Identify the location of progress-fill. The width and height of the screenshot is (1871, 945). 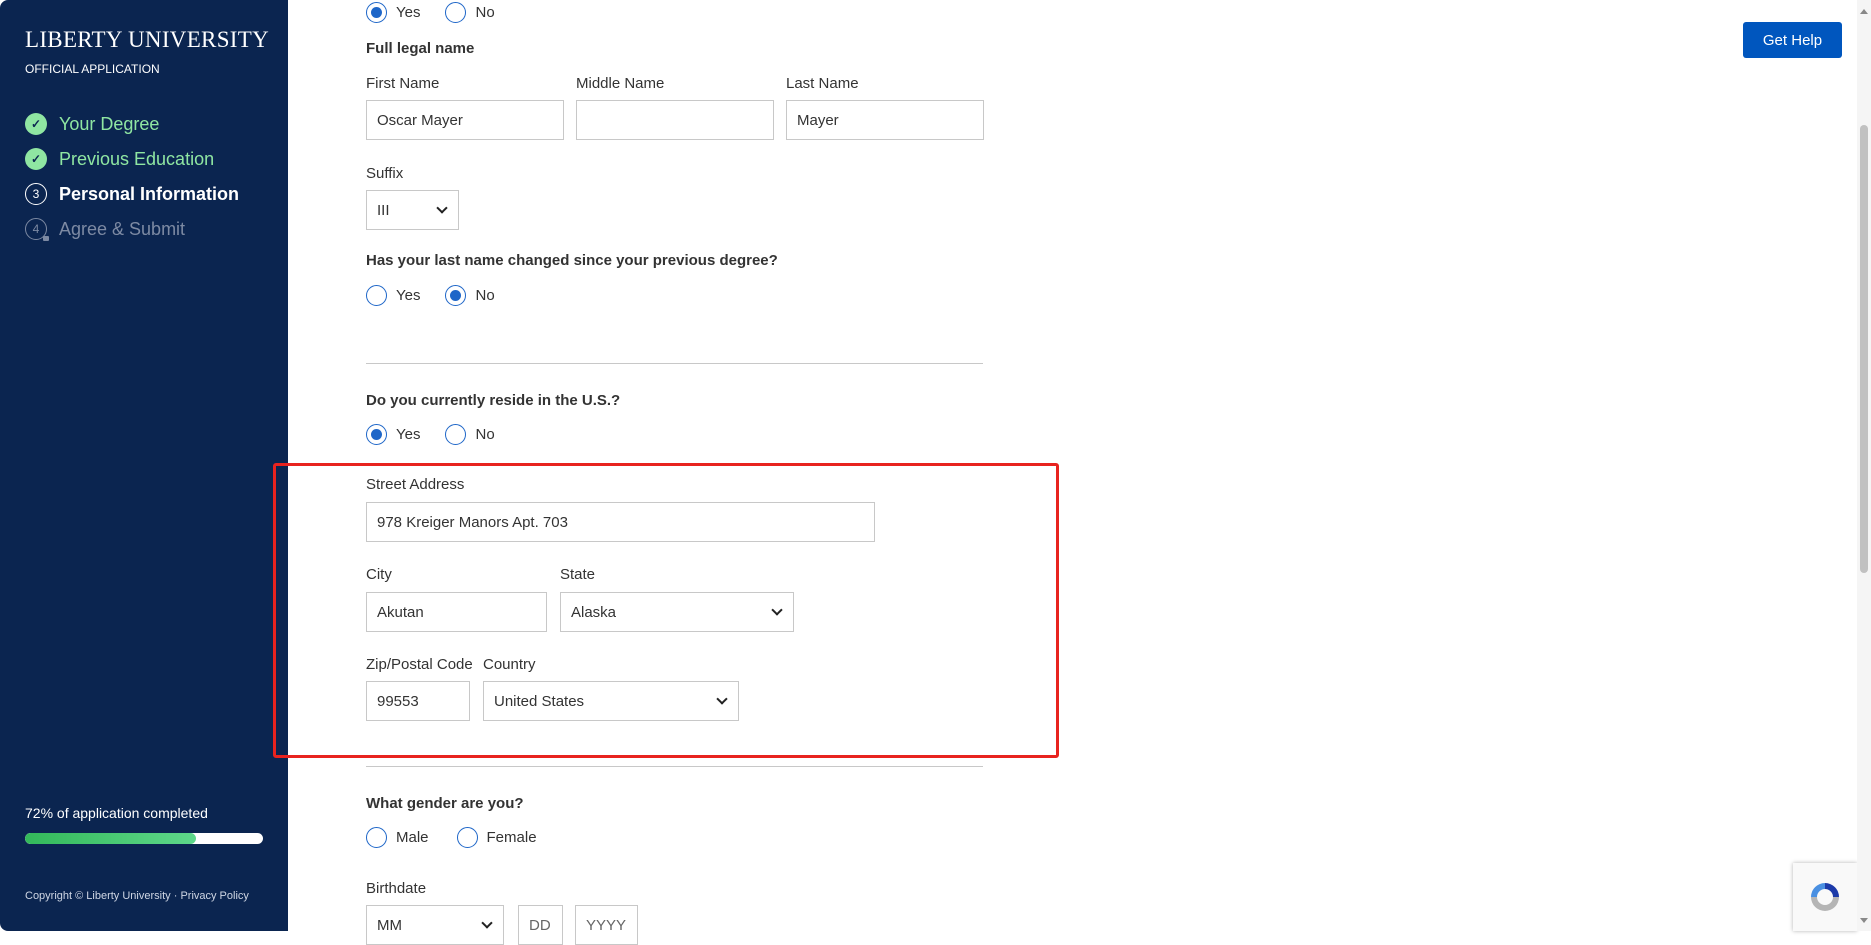
(111, 838).